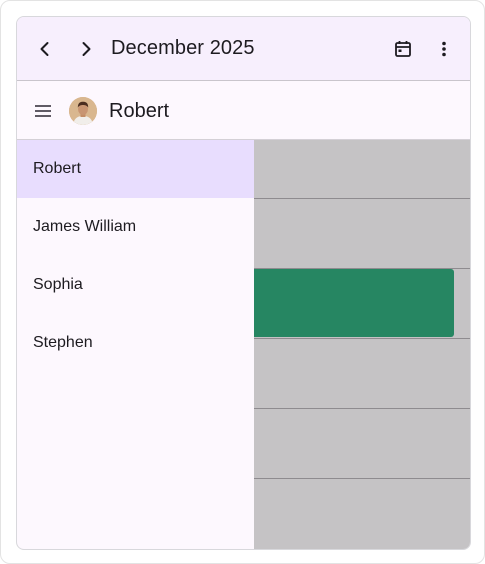 This screenshot has height=564, width=485. I want to click on more-vert-icon, so click(444, 49).